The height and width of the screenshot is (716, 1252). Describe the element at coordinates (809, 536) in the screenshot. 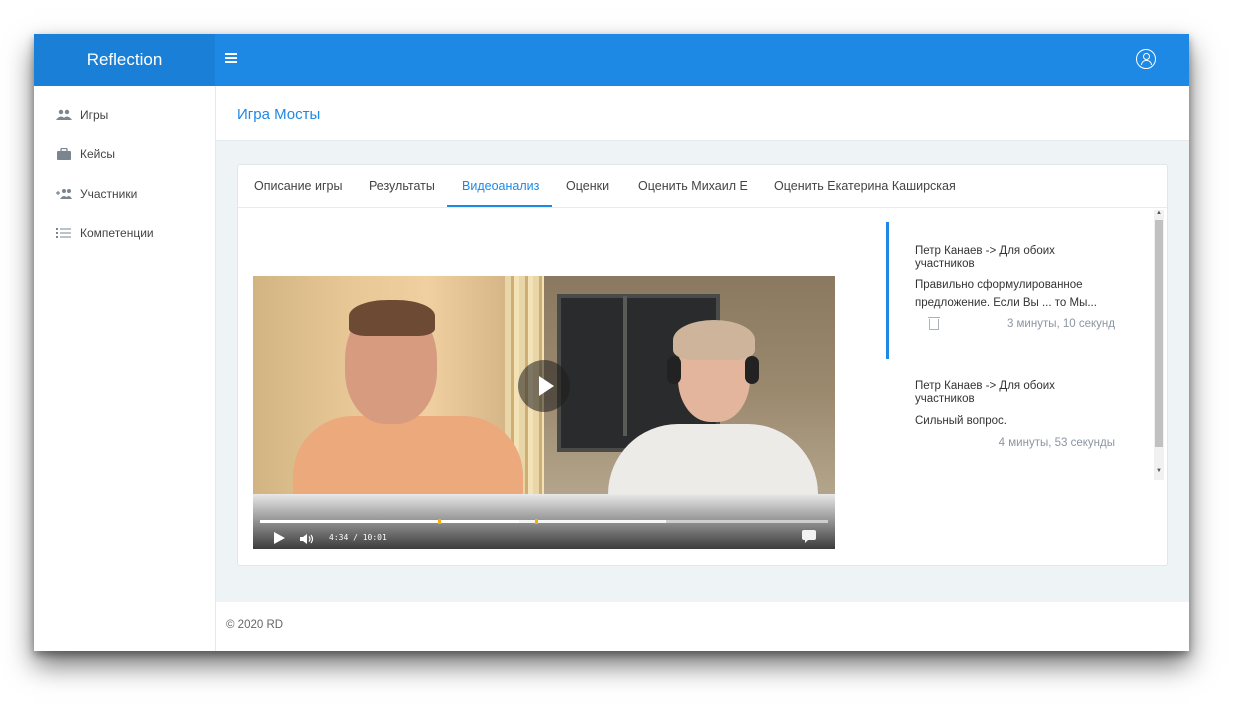

I see `captions-icon` at that location.